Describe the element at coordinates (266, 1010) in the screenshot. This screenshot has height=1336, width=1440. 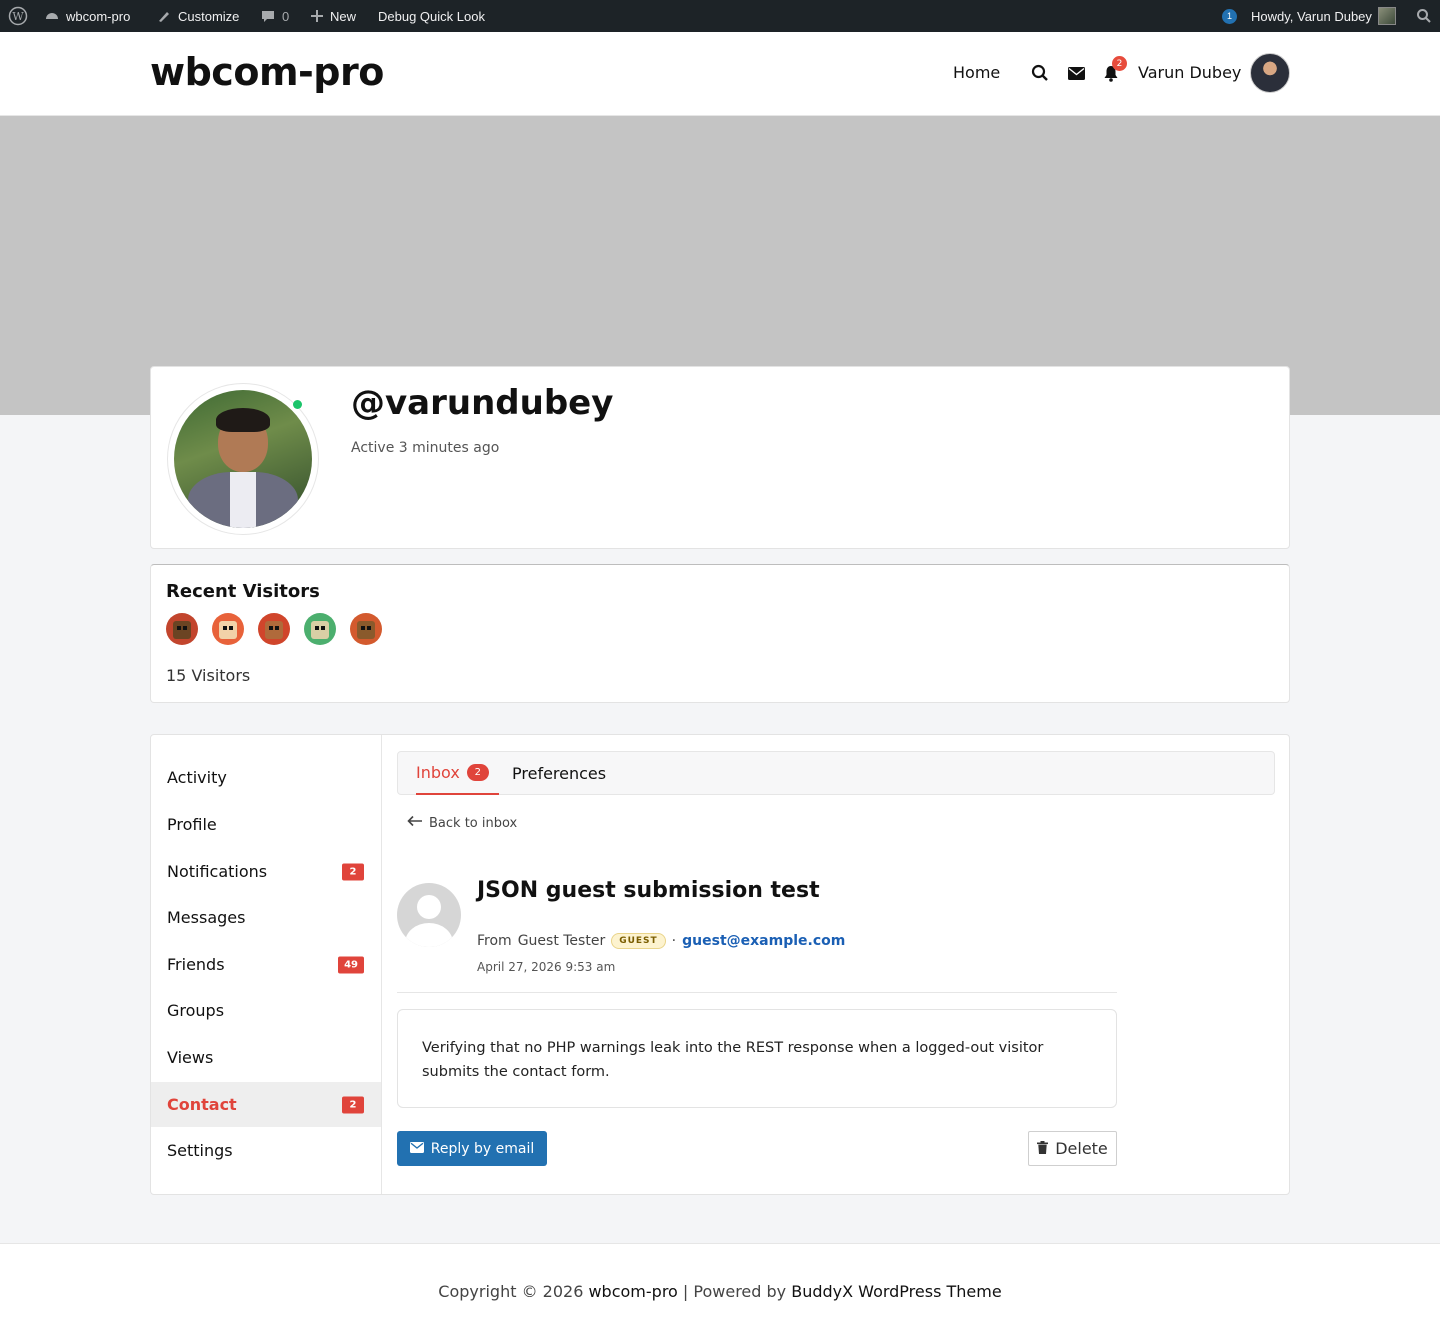
I see `sidebar-item-groups: Groups` at that location.